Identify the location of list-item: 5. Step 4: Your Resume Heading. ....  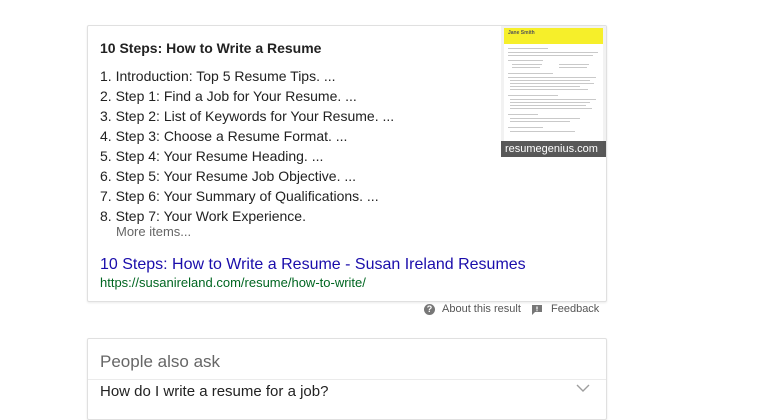
(212, 156).